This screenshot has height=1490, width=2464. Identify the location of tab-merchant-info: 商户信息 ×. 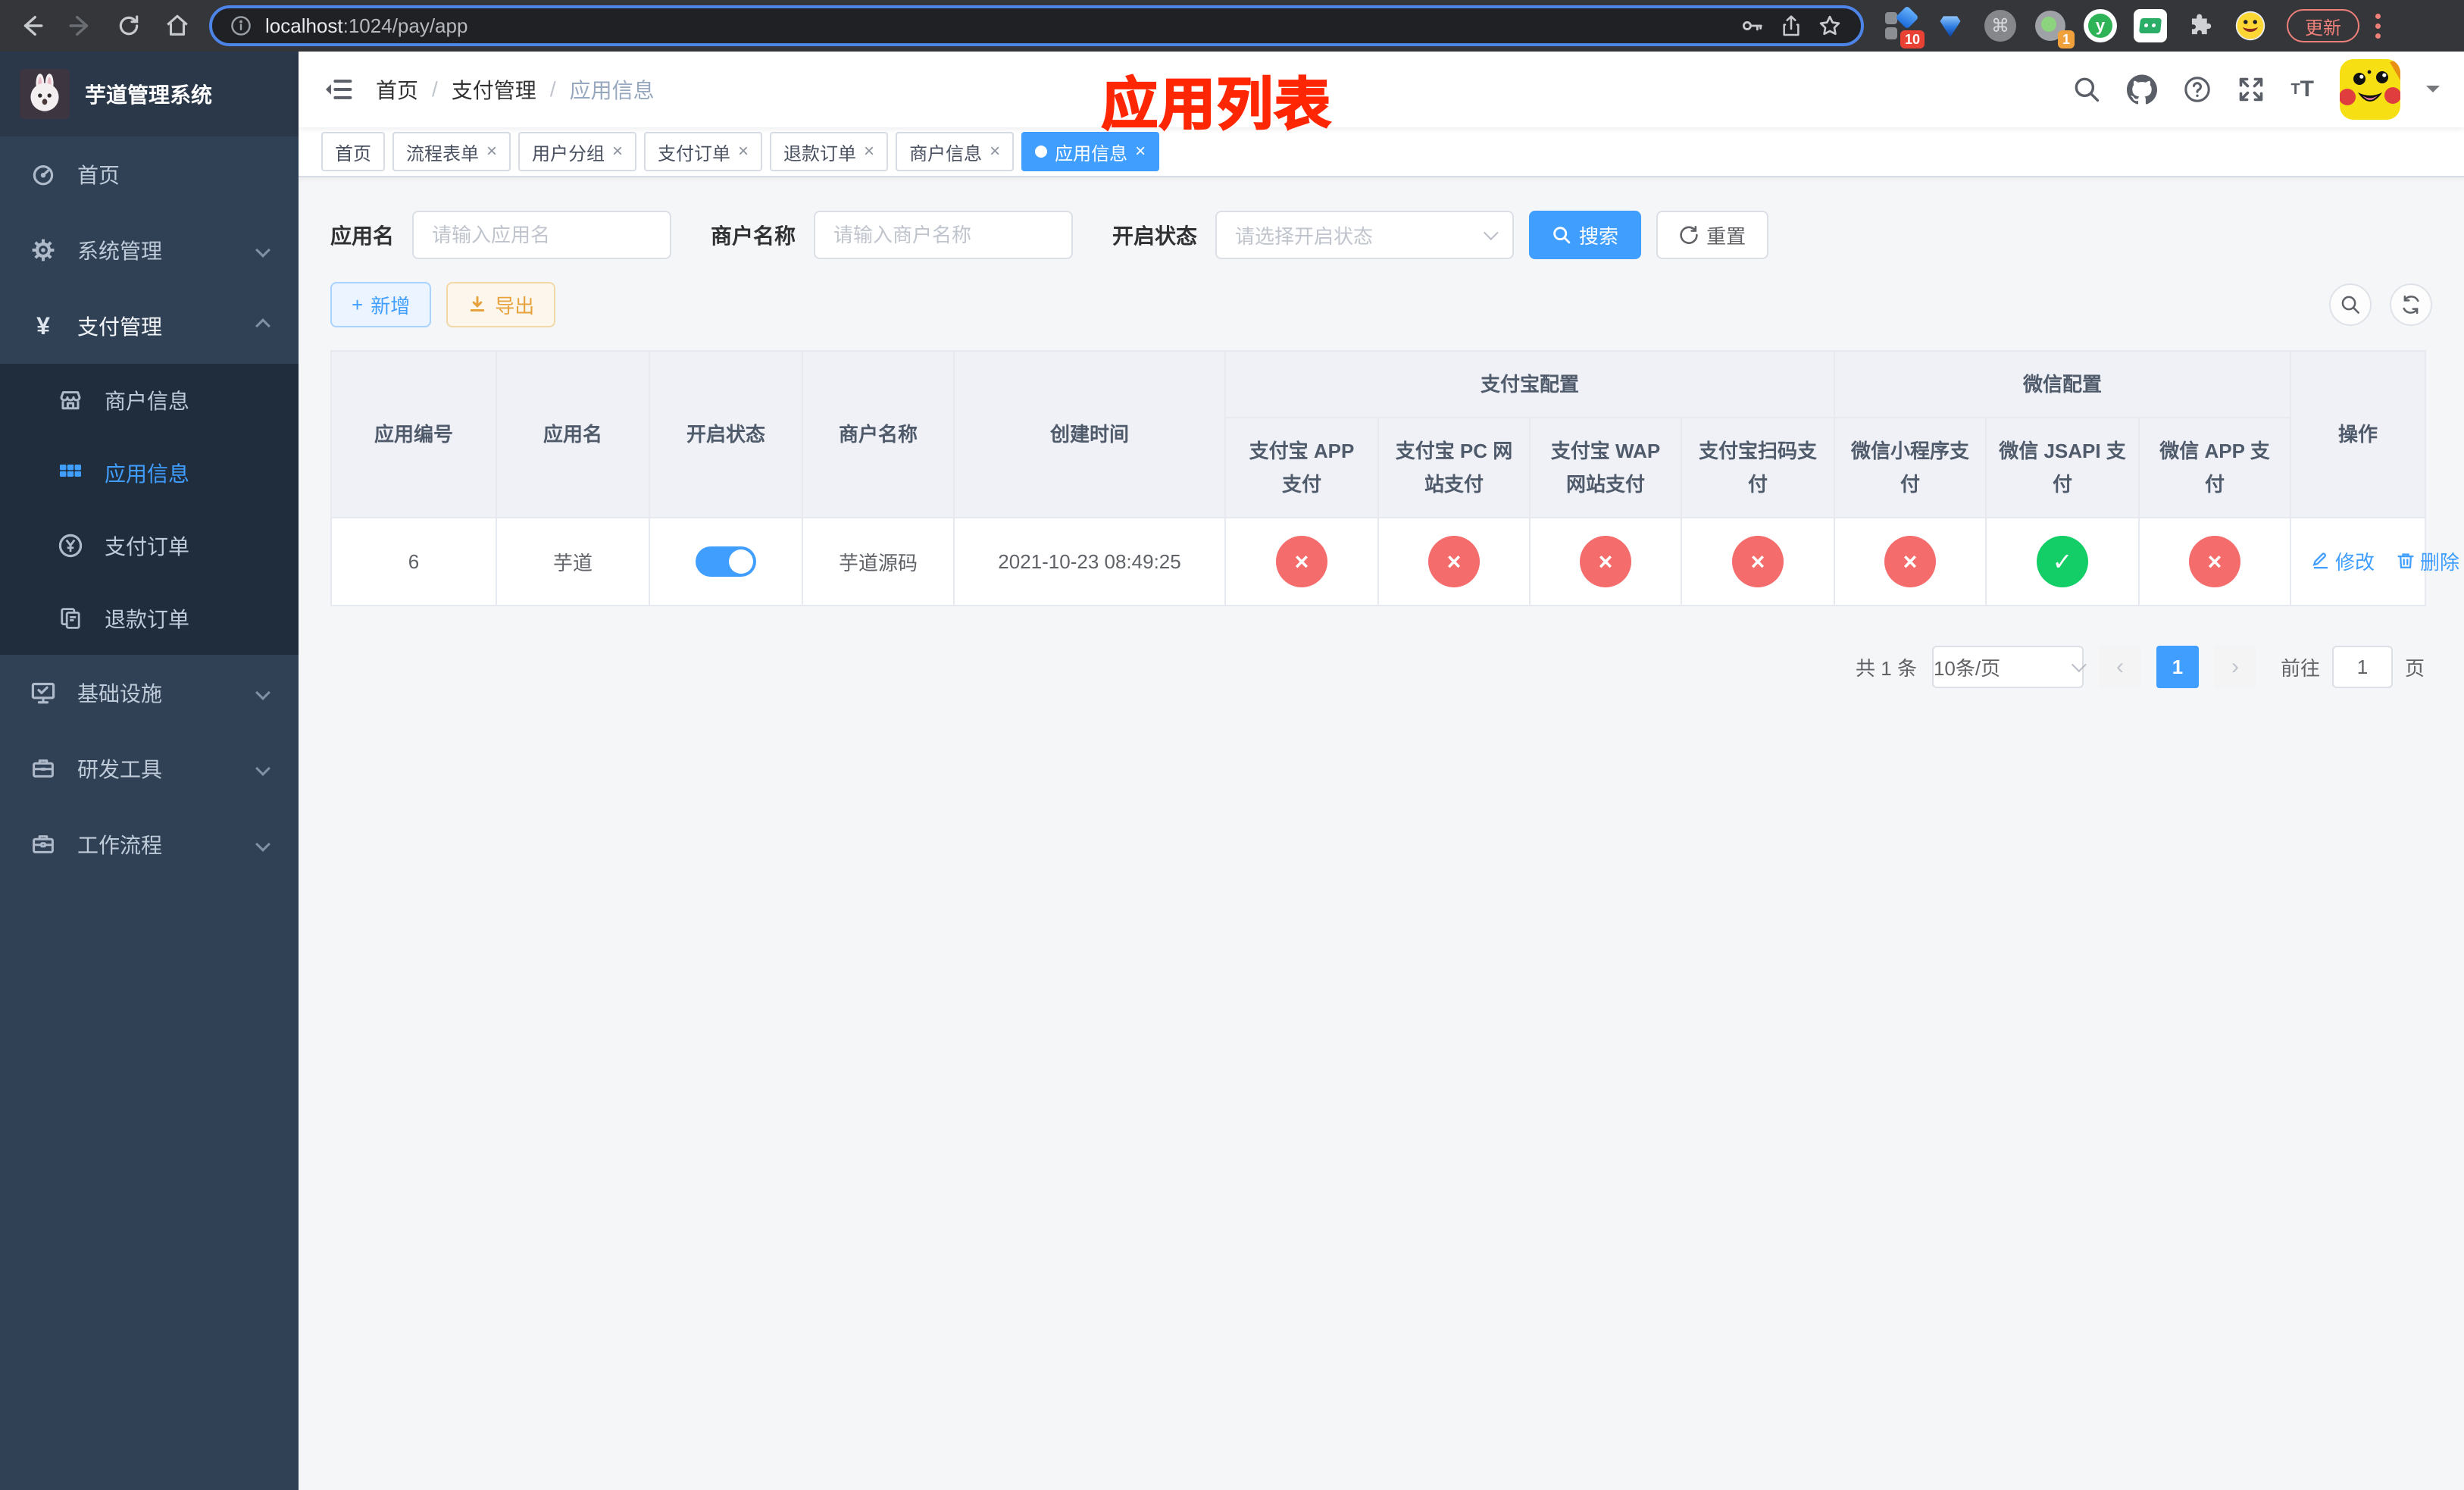
(955, 151).